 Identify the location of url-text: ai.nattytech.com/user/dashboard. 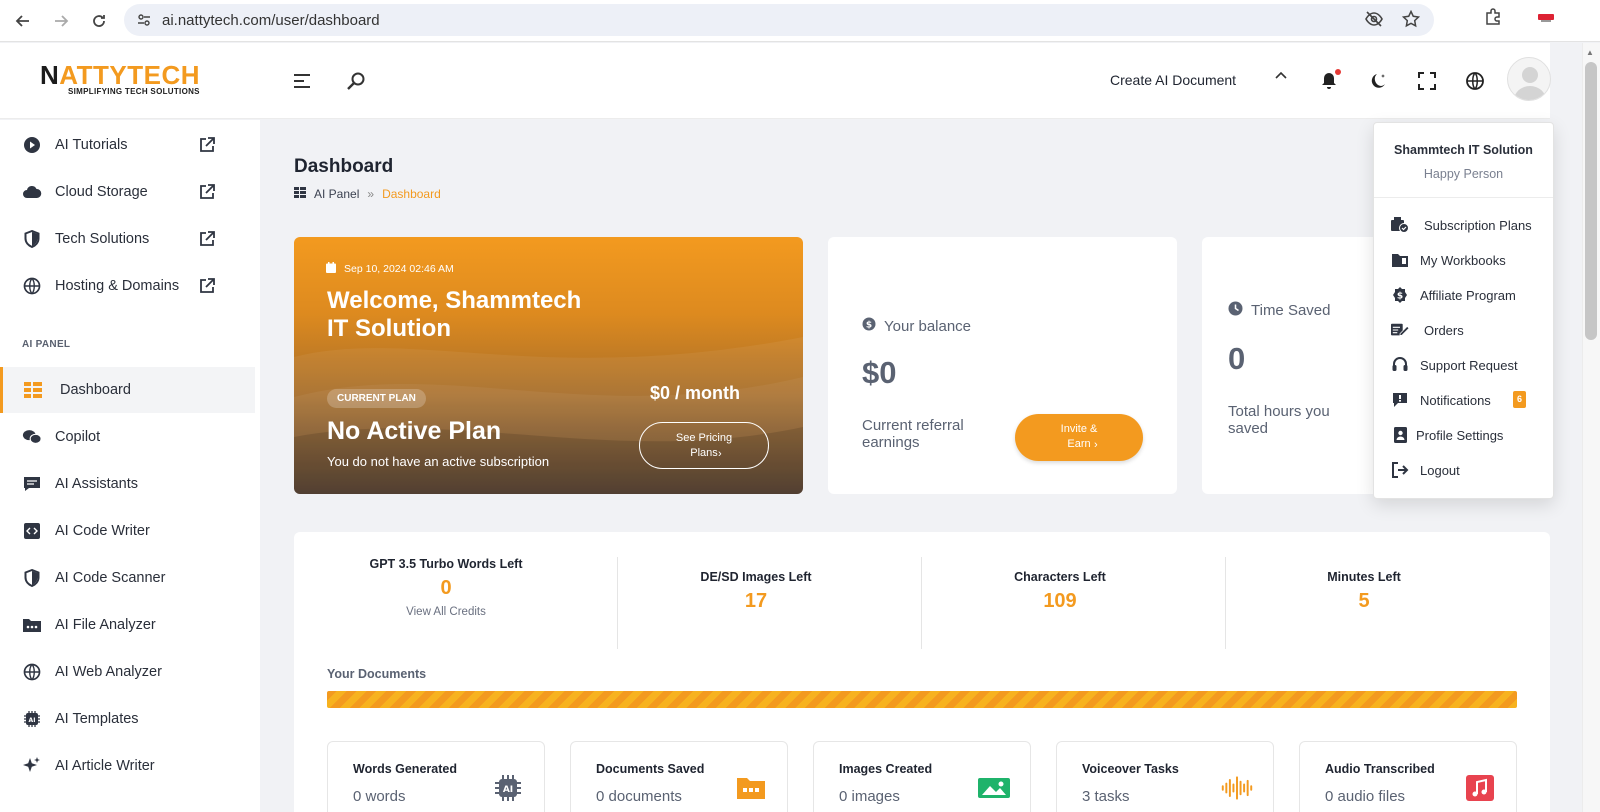
(271, 20).